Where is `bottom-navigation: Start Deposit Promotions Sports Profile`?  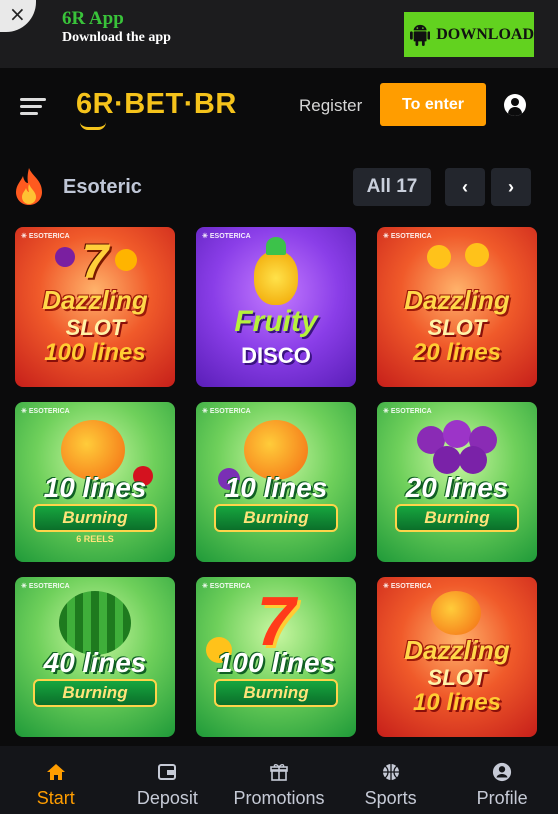
bottom-navigation: Start Deposit Promotions Sports Profile is located at coordinates (279, 780).